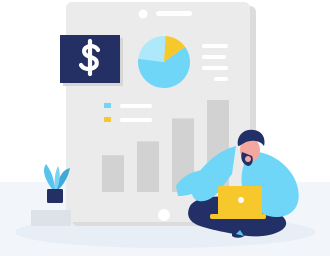  I want to click on plant-pot, so click(55, 196).